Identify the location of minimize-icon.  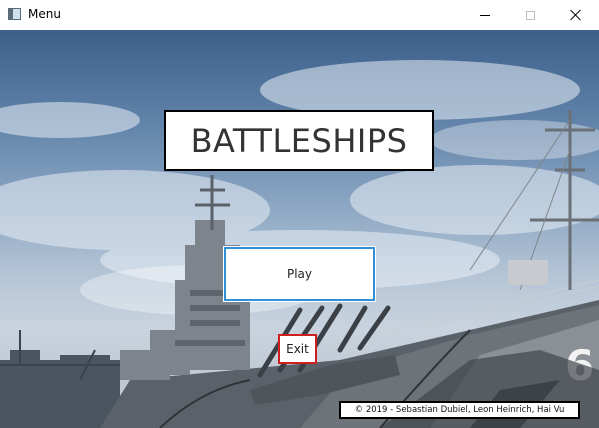
(485, 15).